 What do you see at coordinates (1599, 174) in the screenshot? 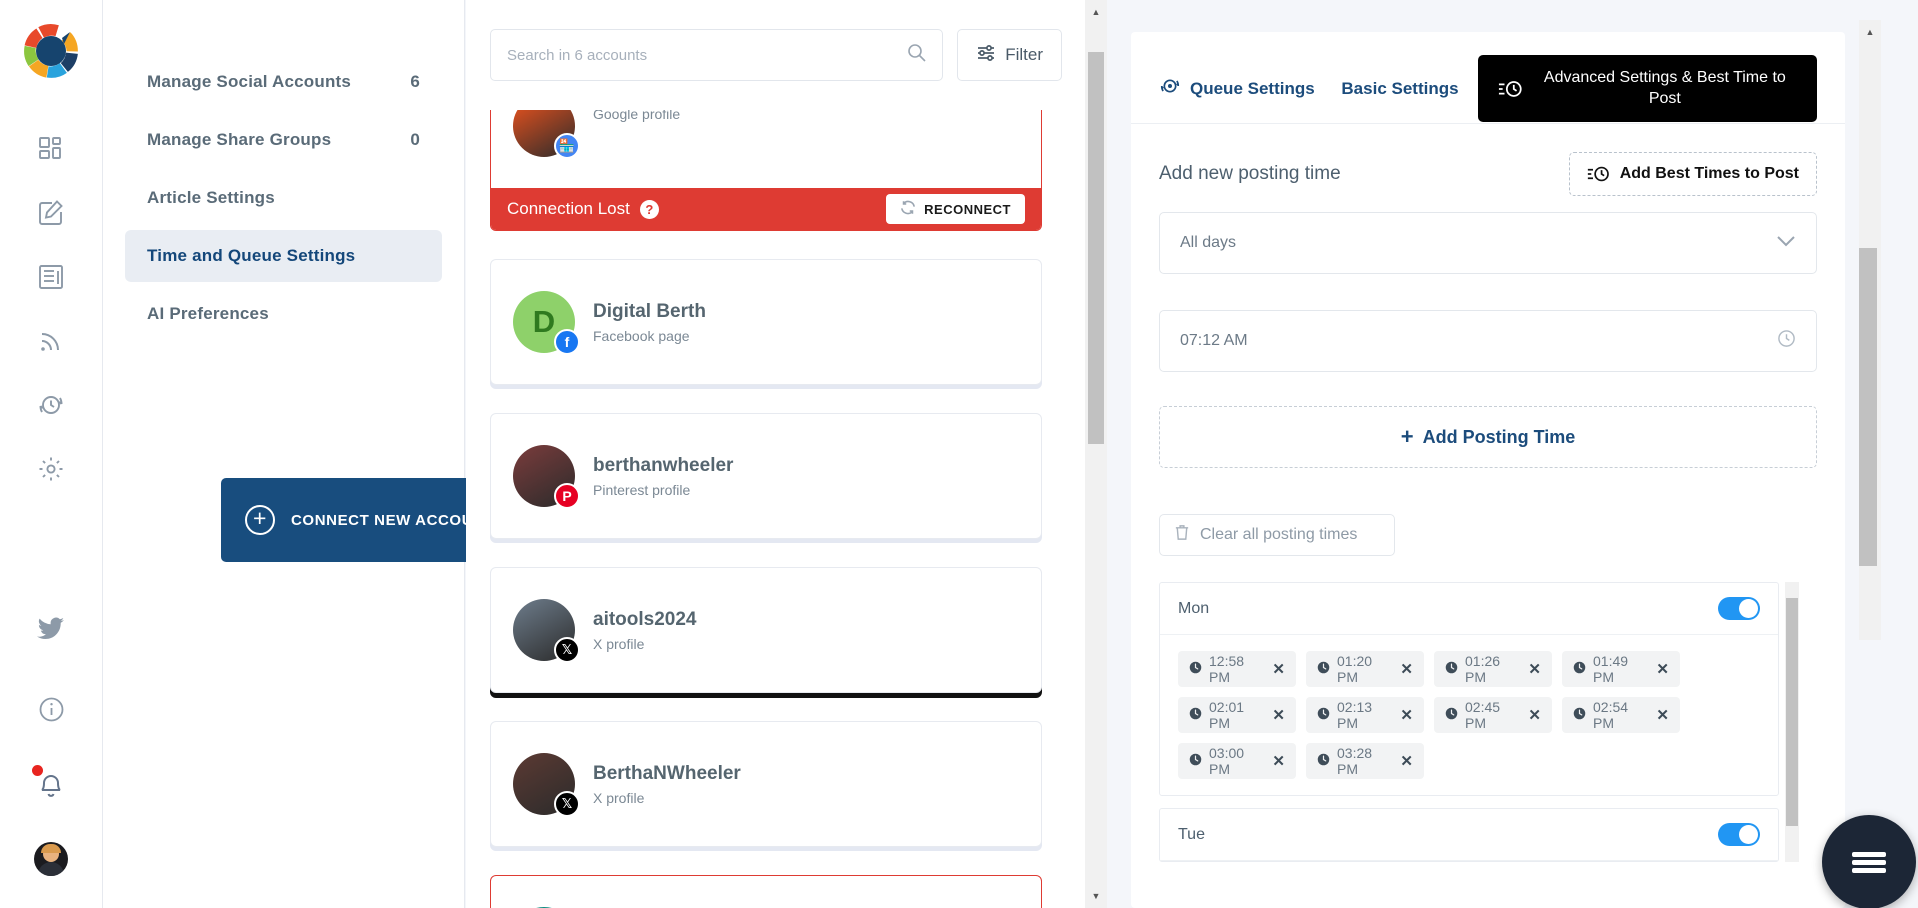
I see `best-time-icon` at bounding box center [1599, 174].